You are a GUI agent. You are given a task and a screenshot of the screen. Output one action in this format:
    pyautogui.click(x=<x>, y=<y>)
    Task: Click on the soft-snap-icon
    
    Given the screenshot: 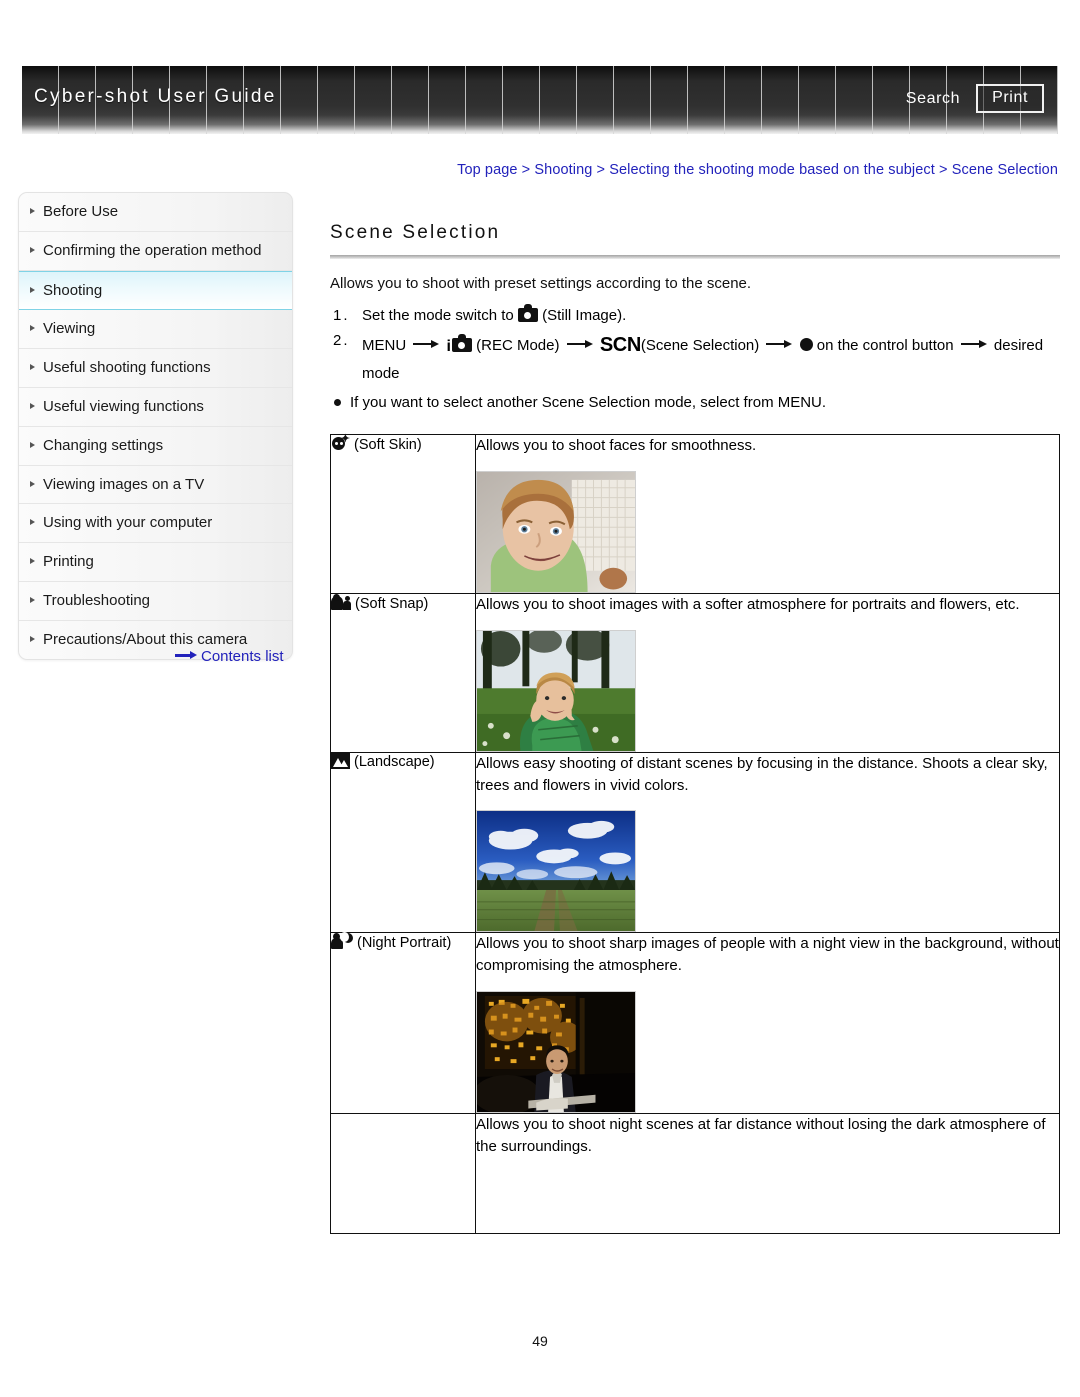 What is the action you would take?
    pyautogui.click(x=341, y=602)
    